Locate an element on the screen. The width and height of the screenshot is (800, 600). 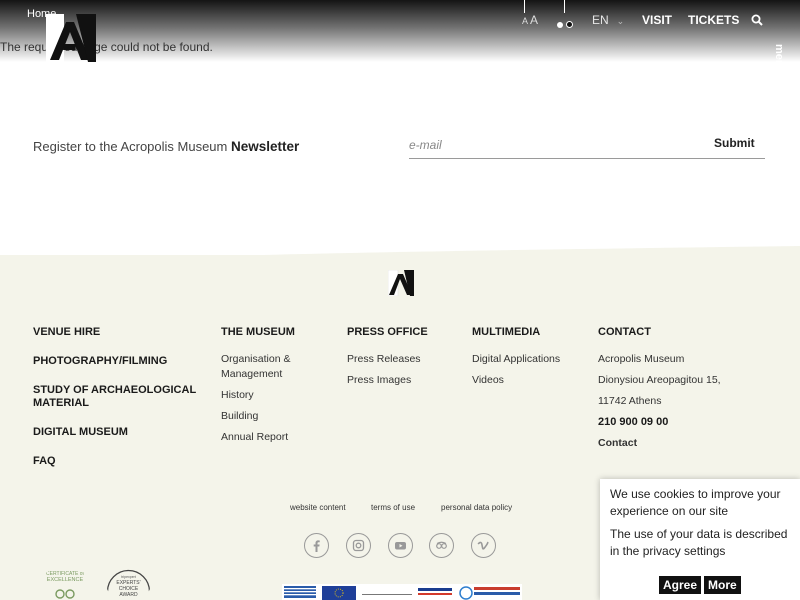
footer-heading-multimedia: MULTIMEDIA is located at coordinates (516, 332).